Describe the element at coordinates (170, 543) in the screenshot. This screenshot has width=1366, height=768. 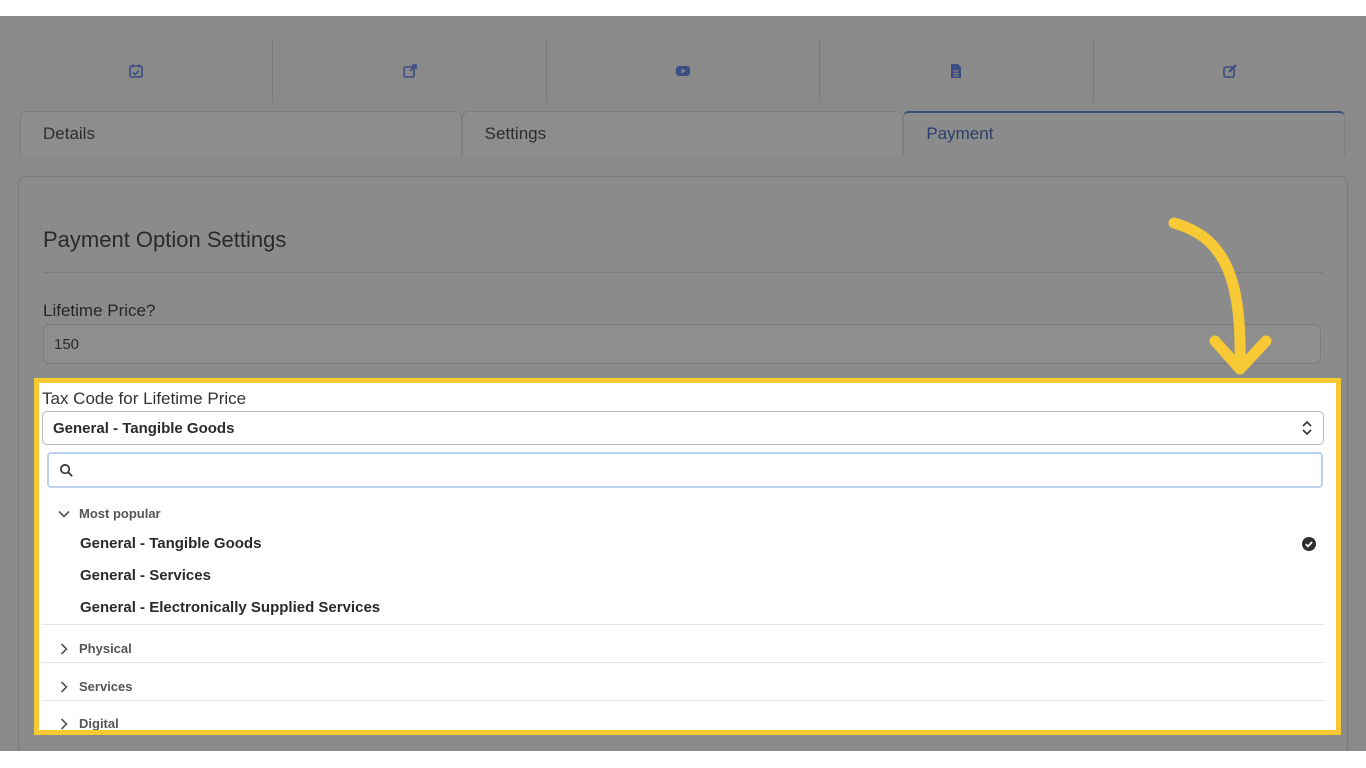
I see `option-tangible-goods: General - Tangible Goods` at that location.